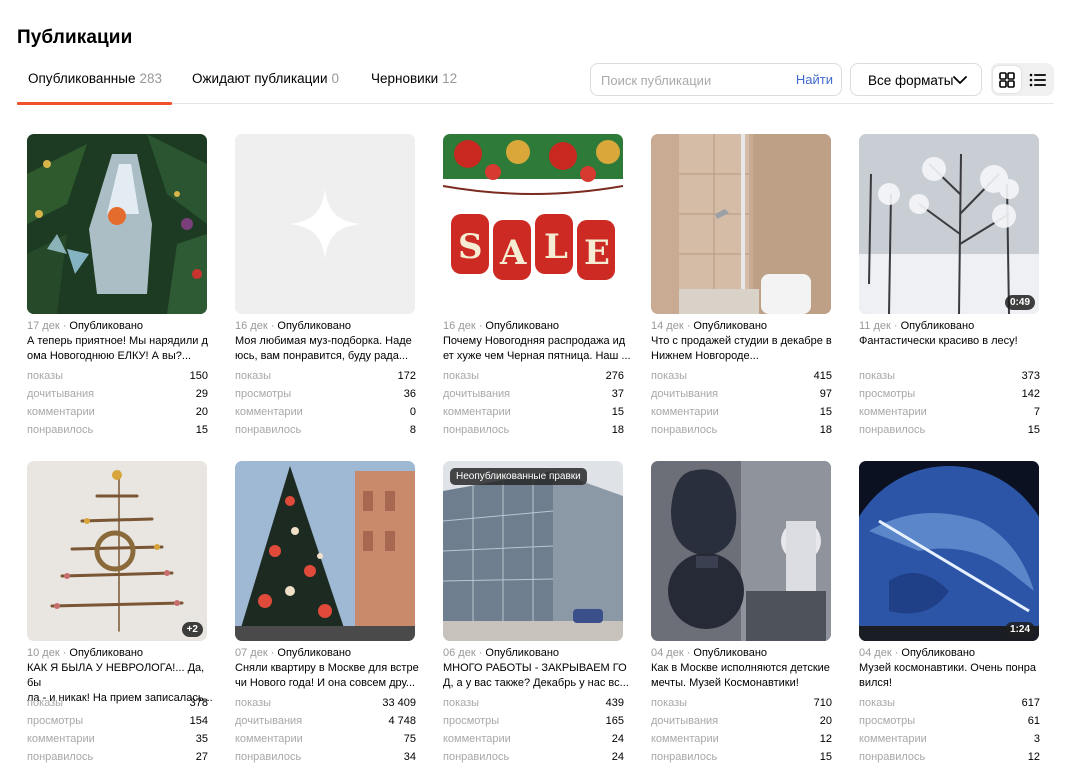 Image resolution: width=1069 pixels, height=781 pixels. Describe the element at coordinates (75, 37) in the screenshot. I see `page-title: Публикации` at that location.